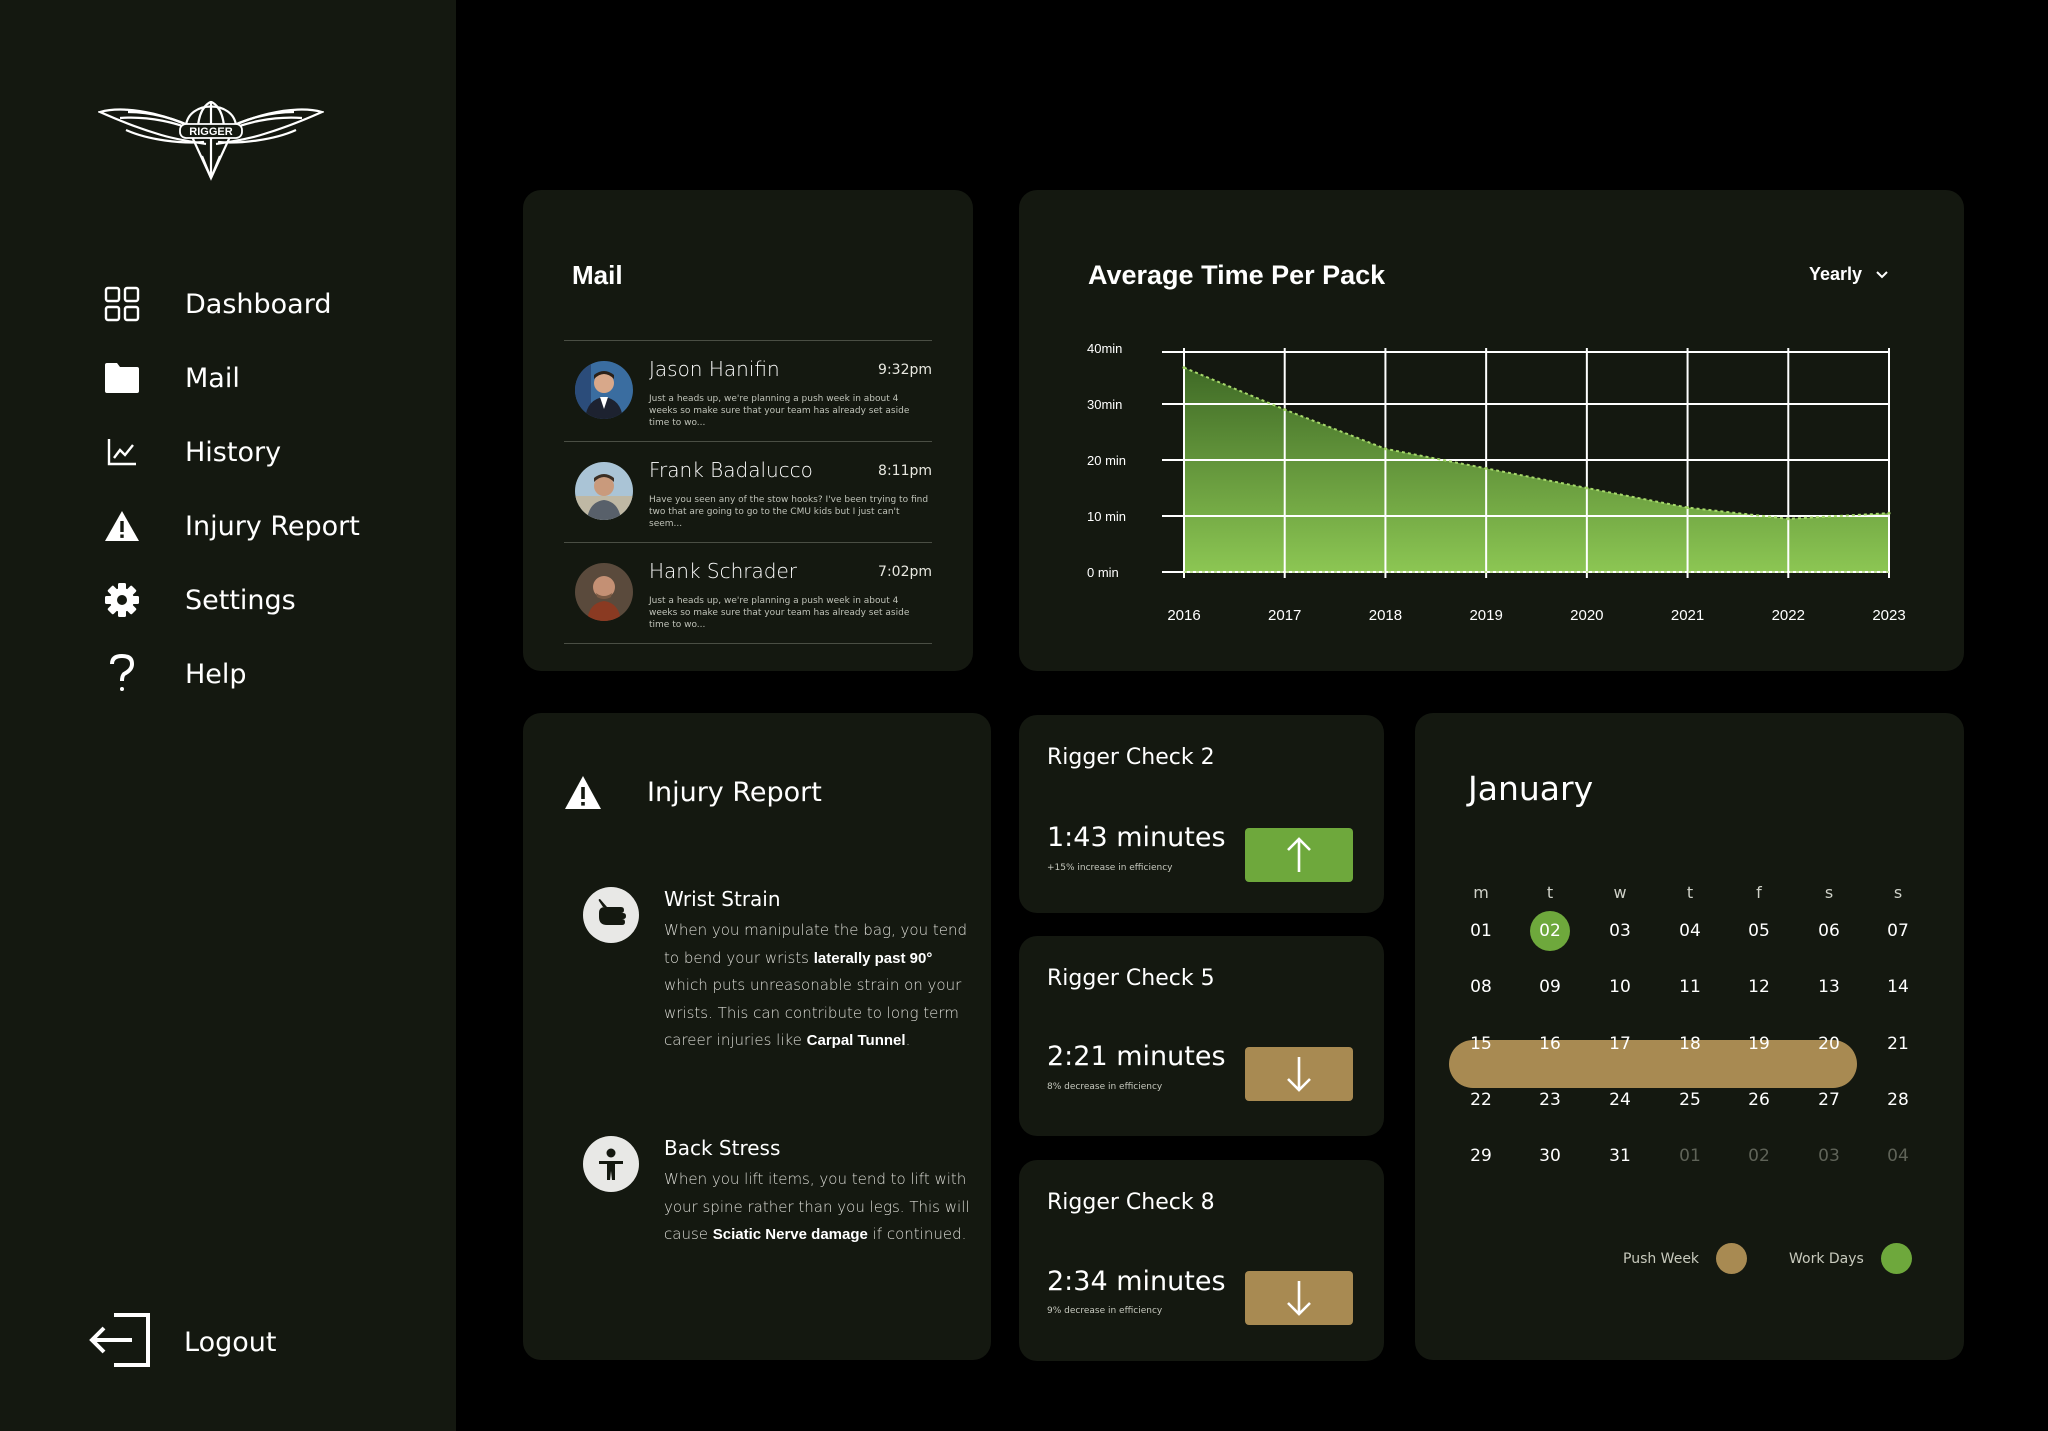 This screenshot has width=2048, height=1431. Describe the element at coordinates (1481, 1100) in the screenshot. I see `calendar-day: 22` at that location.